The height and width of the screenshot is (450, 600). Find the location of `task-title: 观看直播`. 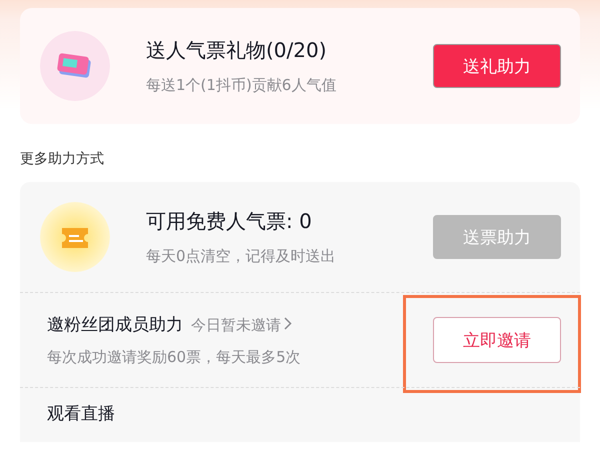

task-title: 观看直播 is located at coordinates (81, 414).